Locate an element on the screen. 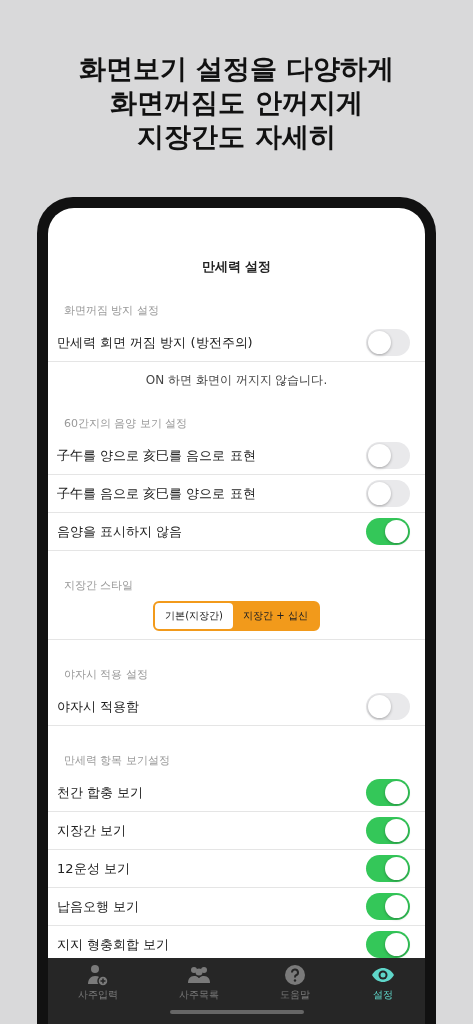 This screenshot has width=473, height=1024. note-text: ON 하면 화면이 꺼지지 않습니다. is located at coordinates (236, 380).